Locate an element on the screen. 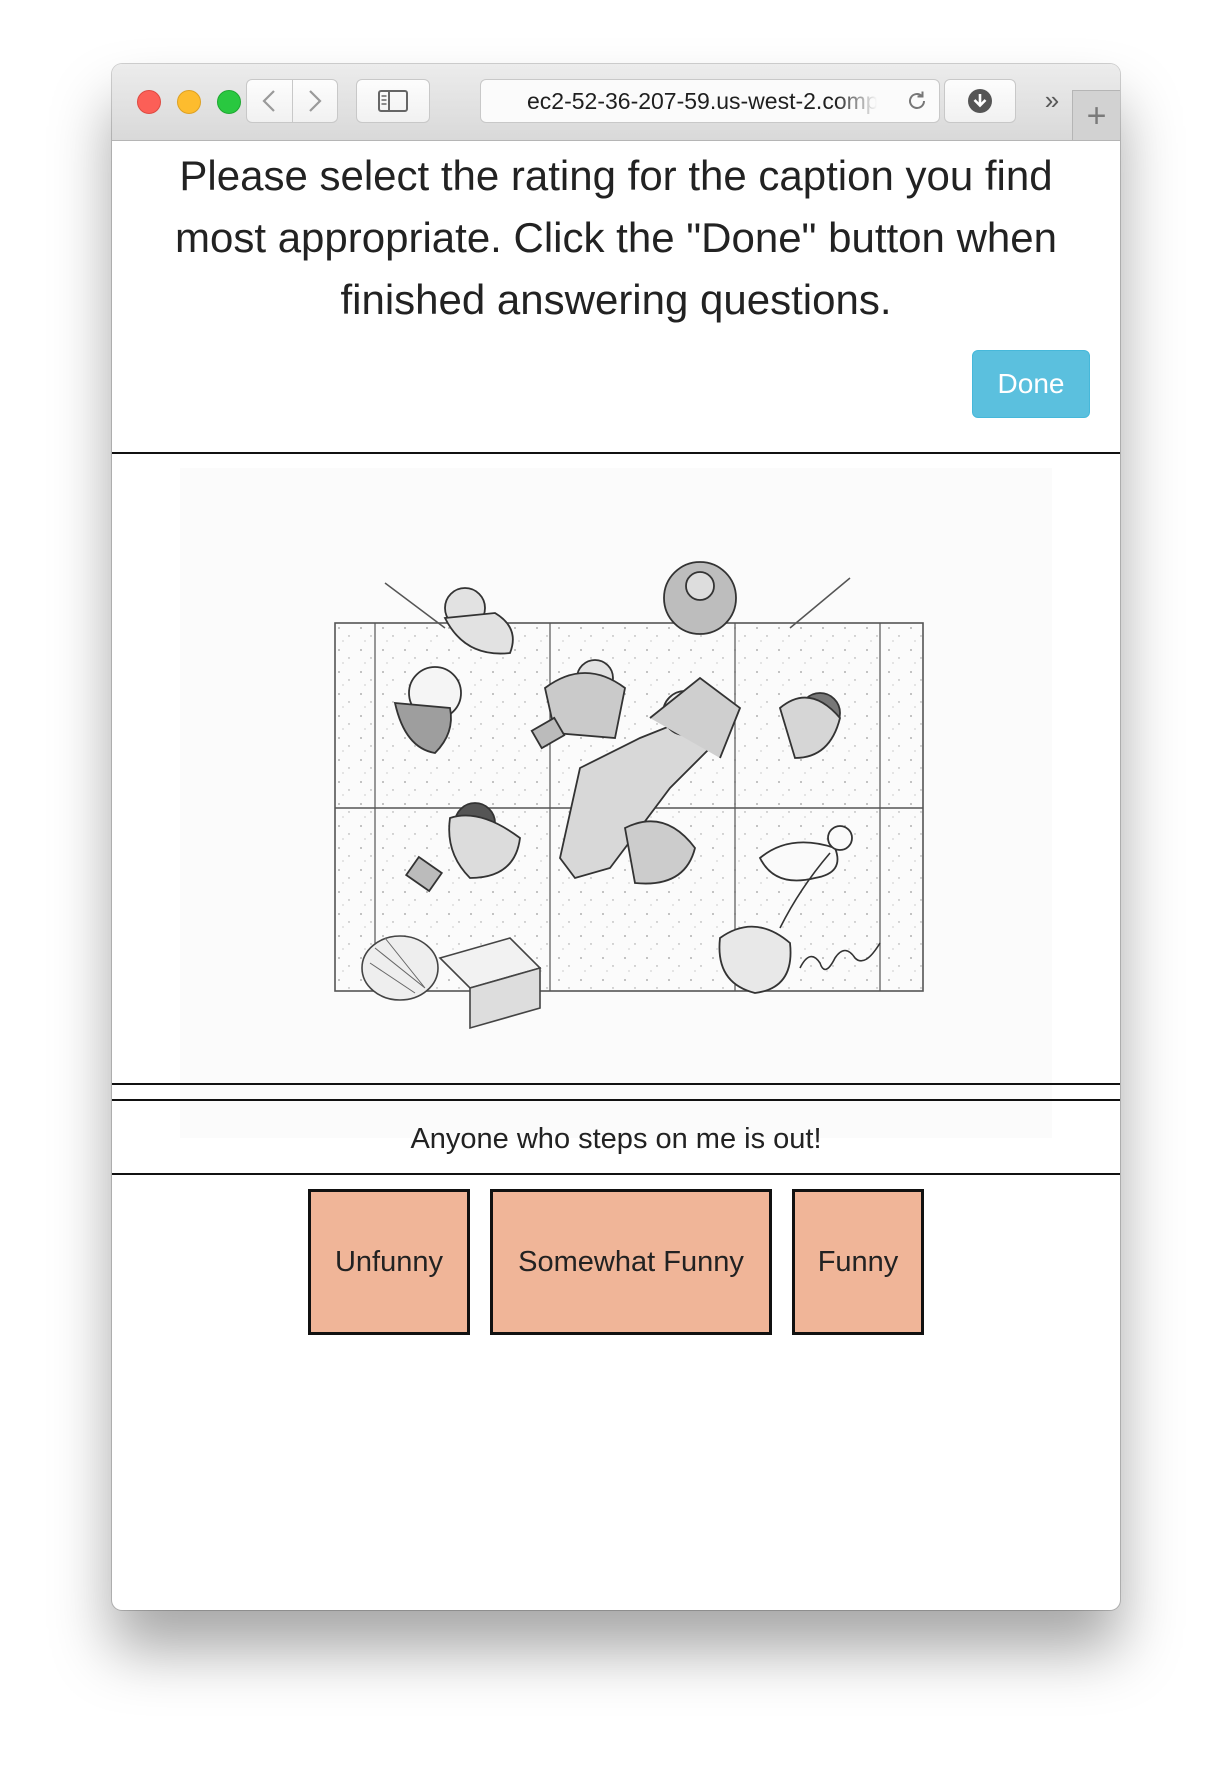 This screenshot has width=1232, height=1770. minimize-window-button is located at coordinates (189, 102).